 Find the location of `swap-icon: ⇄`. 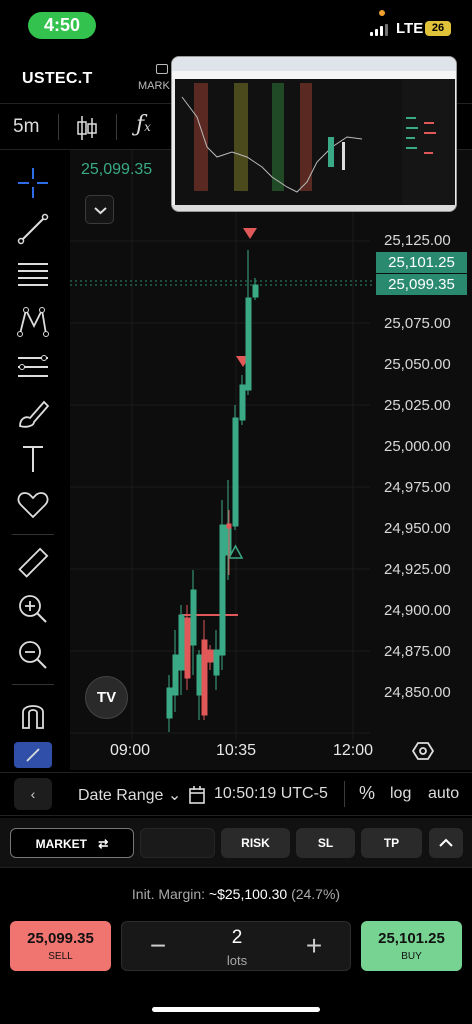

swap-icon: ⇄ is located at coordinates (103, 844).